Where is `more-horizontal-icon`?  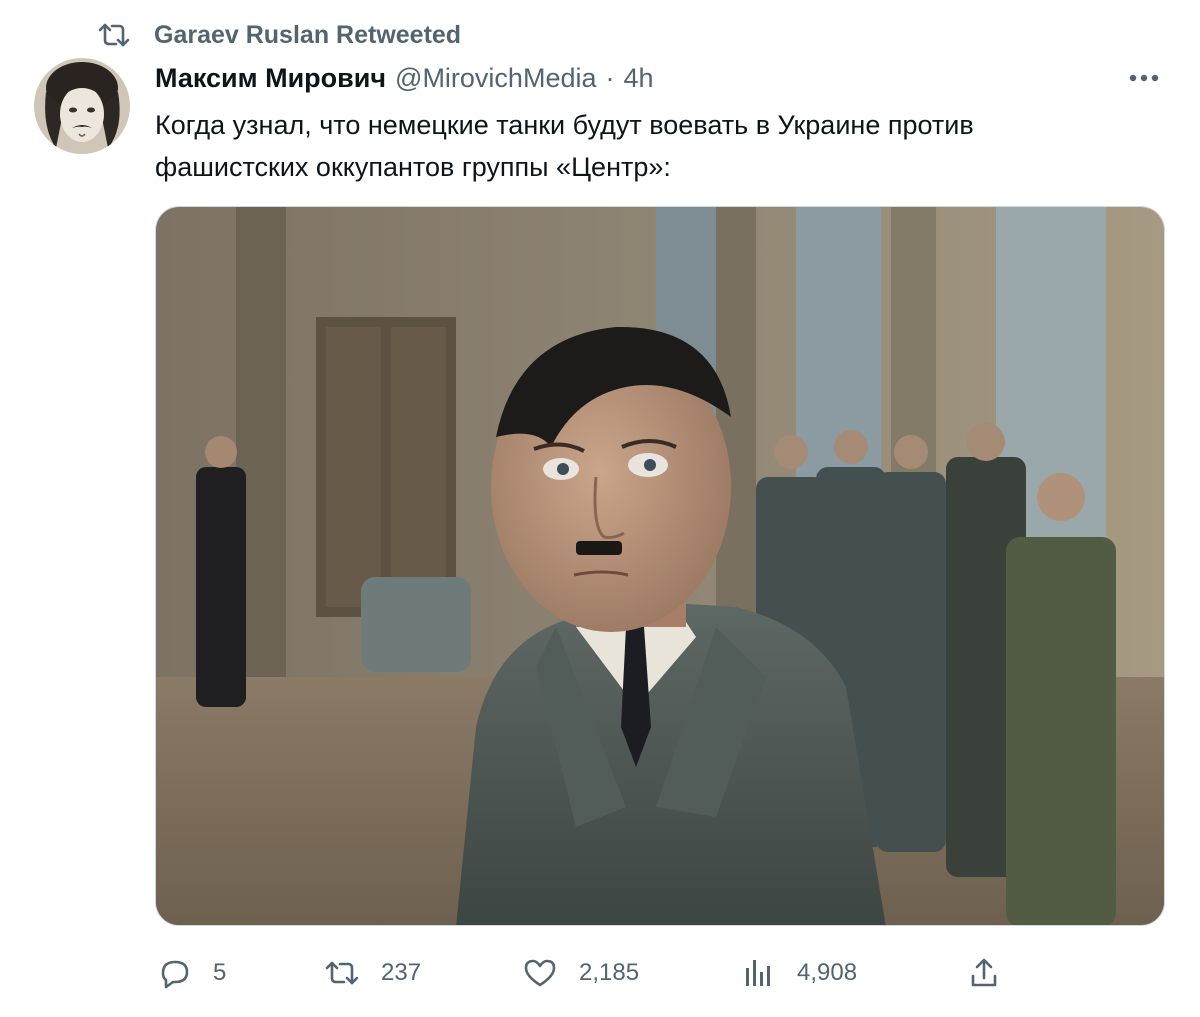 more-horizontal-icon is located at coordinates (1144, 78).